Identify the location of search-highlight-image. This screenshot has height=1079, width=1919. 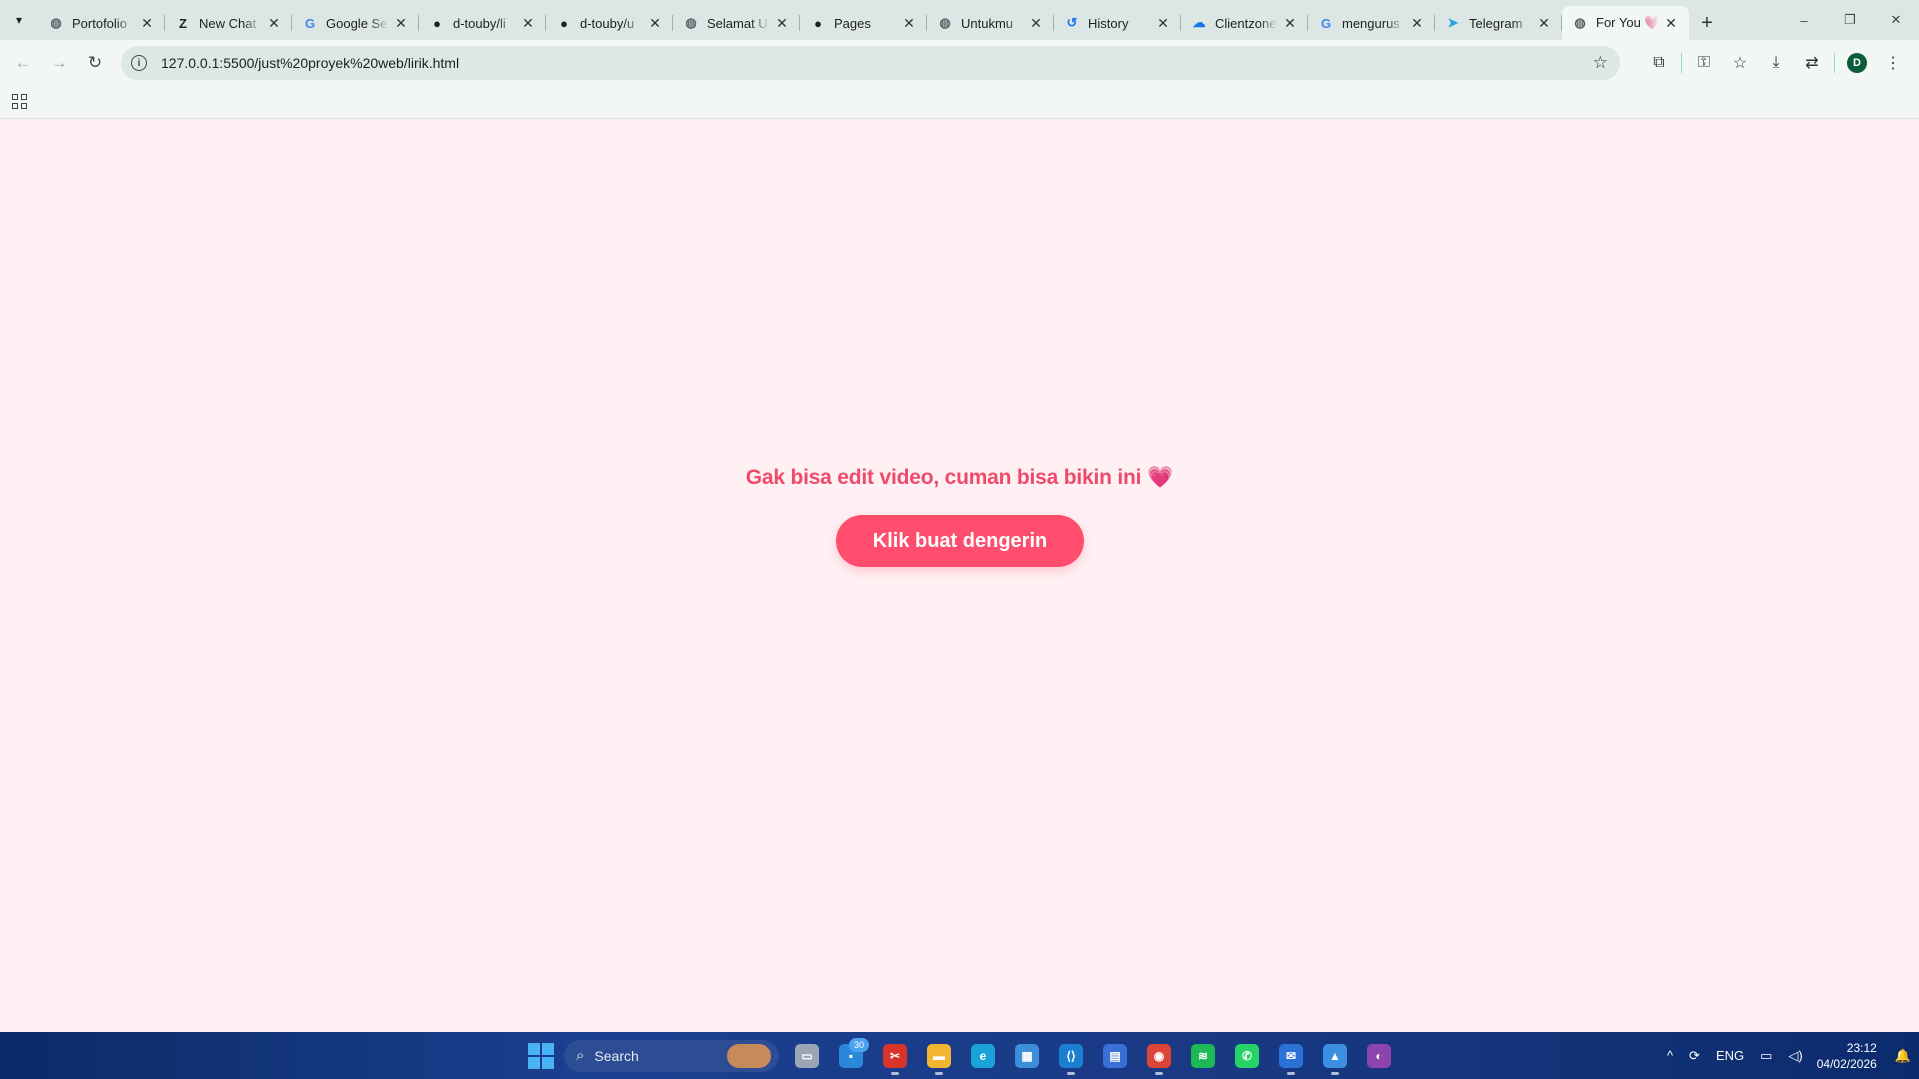
(749, 1055).